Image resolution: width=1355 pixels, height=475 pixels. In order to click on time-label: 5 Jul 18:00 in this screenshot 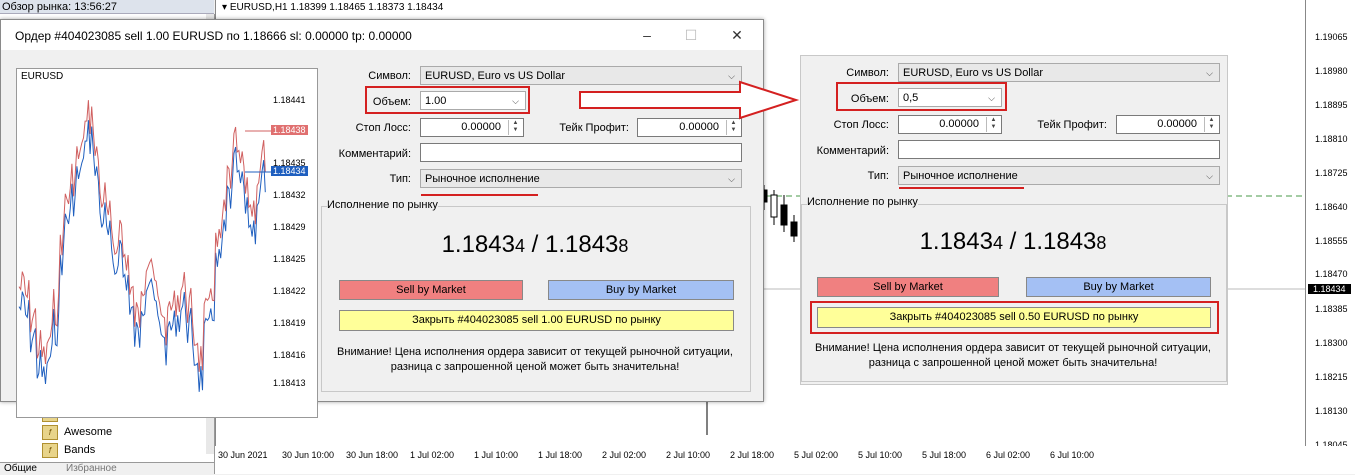, I will do `click(944, 455)`.